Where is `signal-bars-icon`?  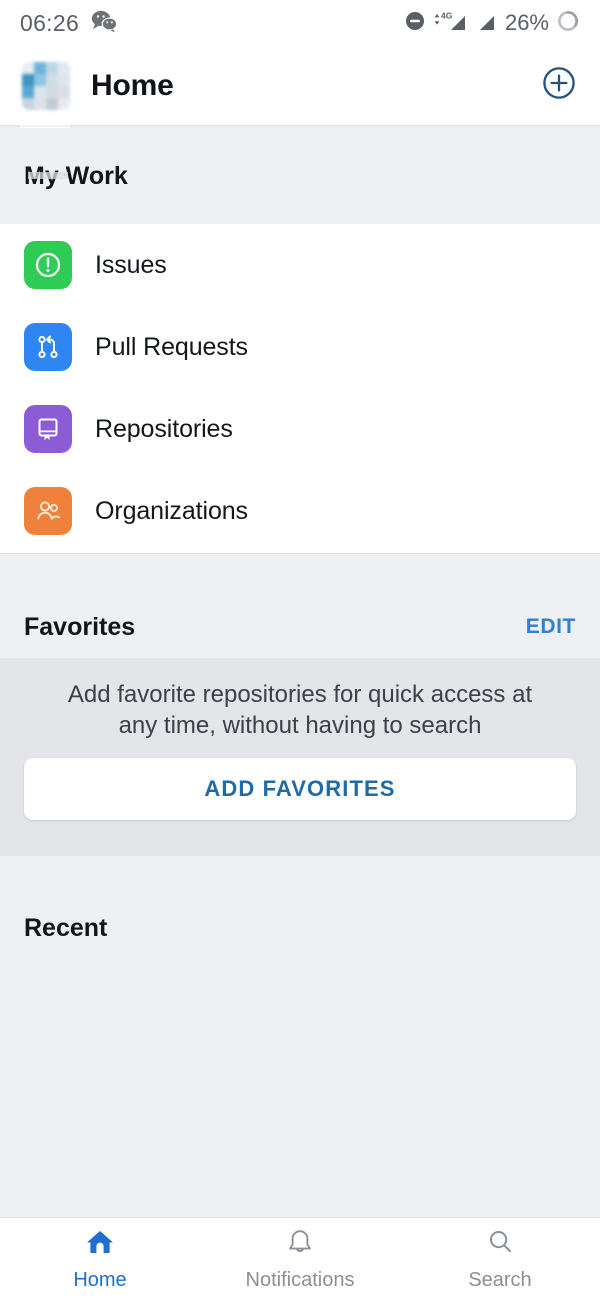
signal-bars-icon is located at coordinates (485, 23).